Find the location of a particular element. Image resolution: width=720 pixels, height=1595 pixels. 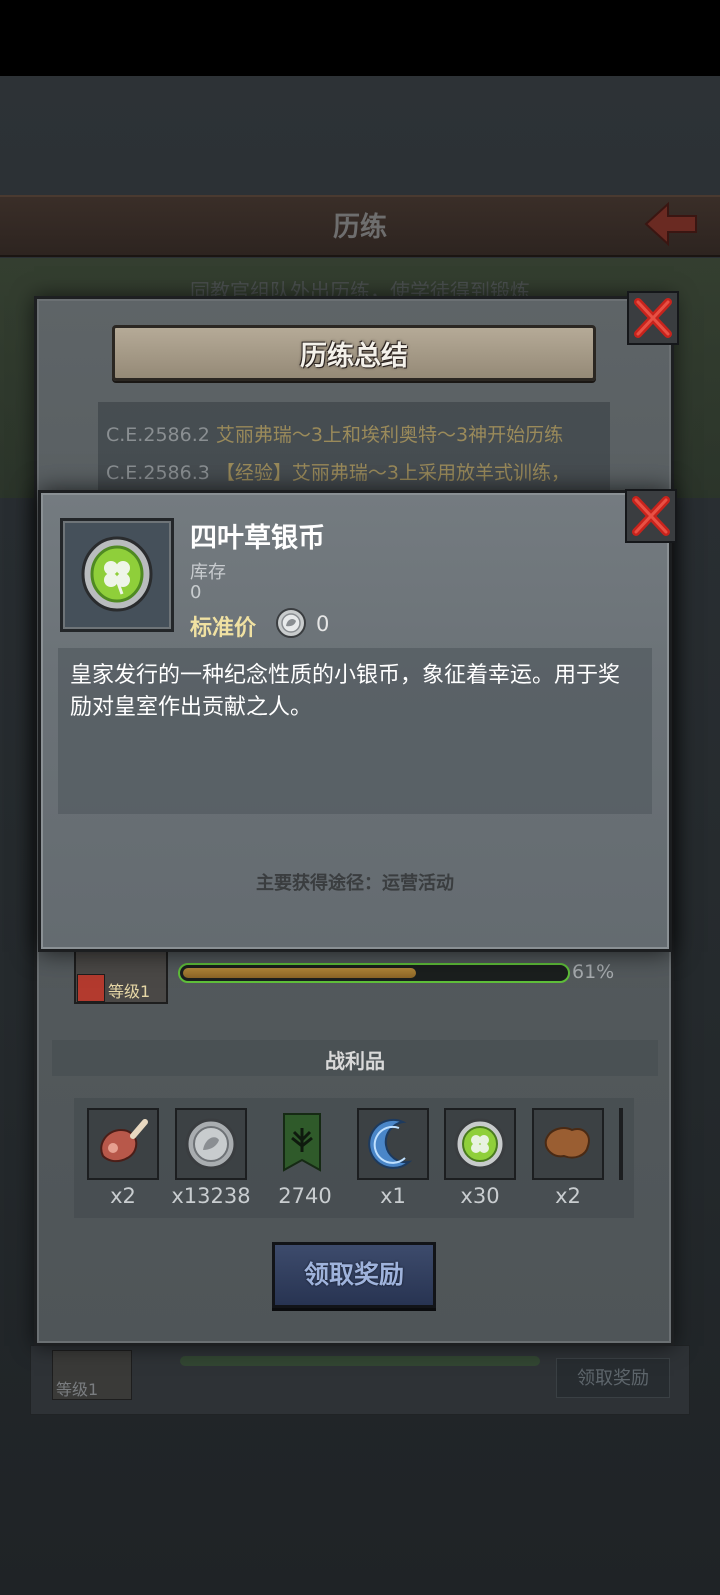

leather-icon is located at coordinates (567, 1143).